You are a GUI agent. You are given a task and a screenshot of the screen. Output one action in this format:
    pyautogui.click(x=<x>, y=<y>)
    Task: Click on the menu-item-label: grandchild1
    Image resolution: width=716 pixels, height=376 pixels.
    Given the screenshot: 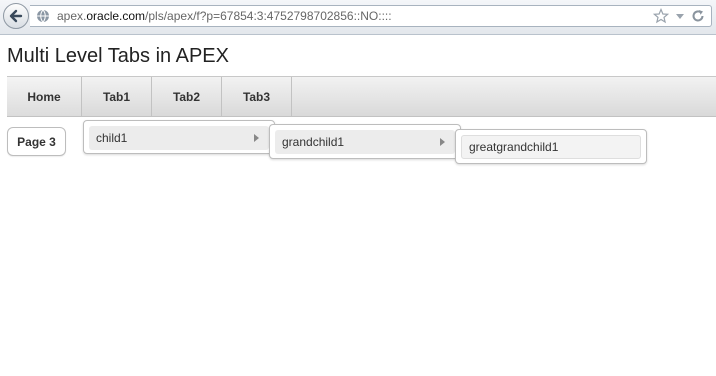 What is the action you would take?
    pyautogui.click(x=313, y=142)
    